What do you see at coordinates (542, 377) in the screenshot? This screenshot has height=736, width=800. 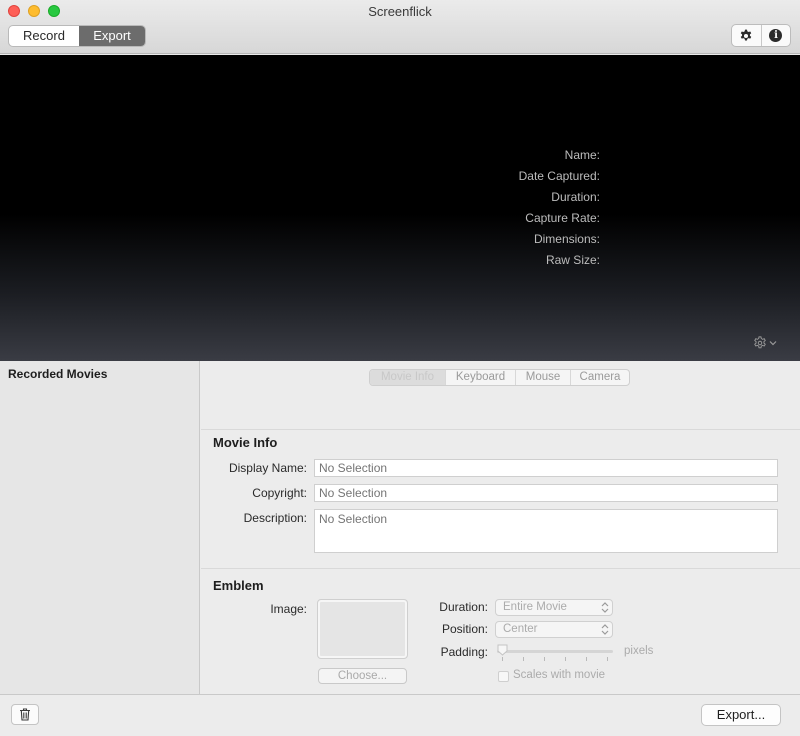 I see `tab-mouse: Mouse` at bounding box center [542, 377].